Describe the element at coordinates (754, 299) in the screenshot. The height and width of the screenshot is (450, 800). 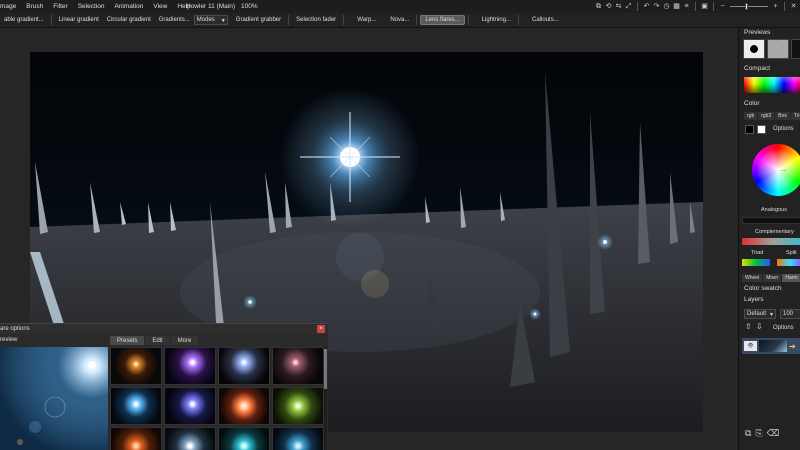
I see `layers-title: Layers` at that location.